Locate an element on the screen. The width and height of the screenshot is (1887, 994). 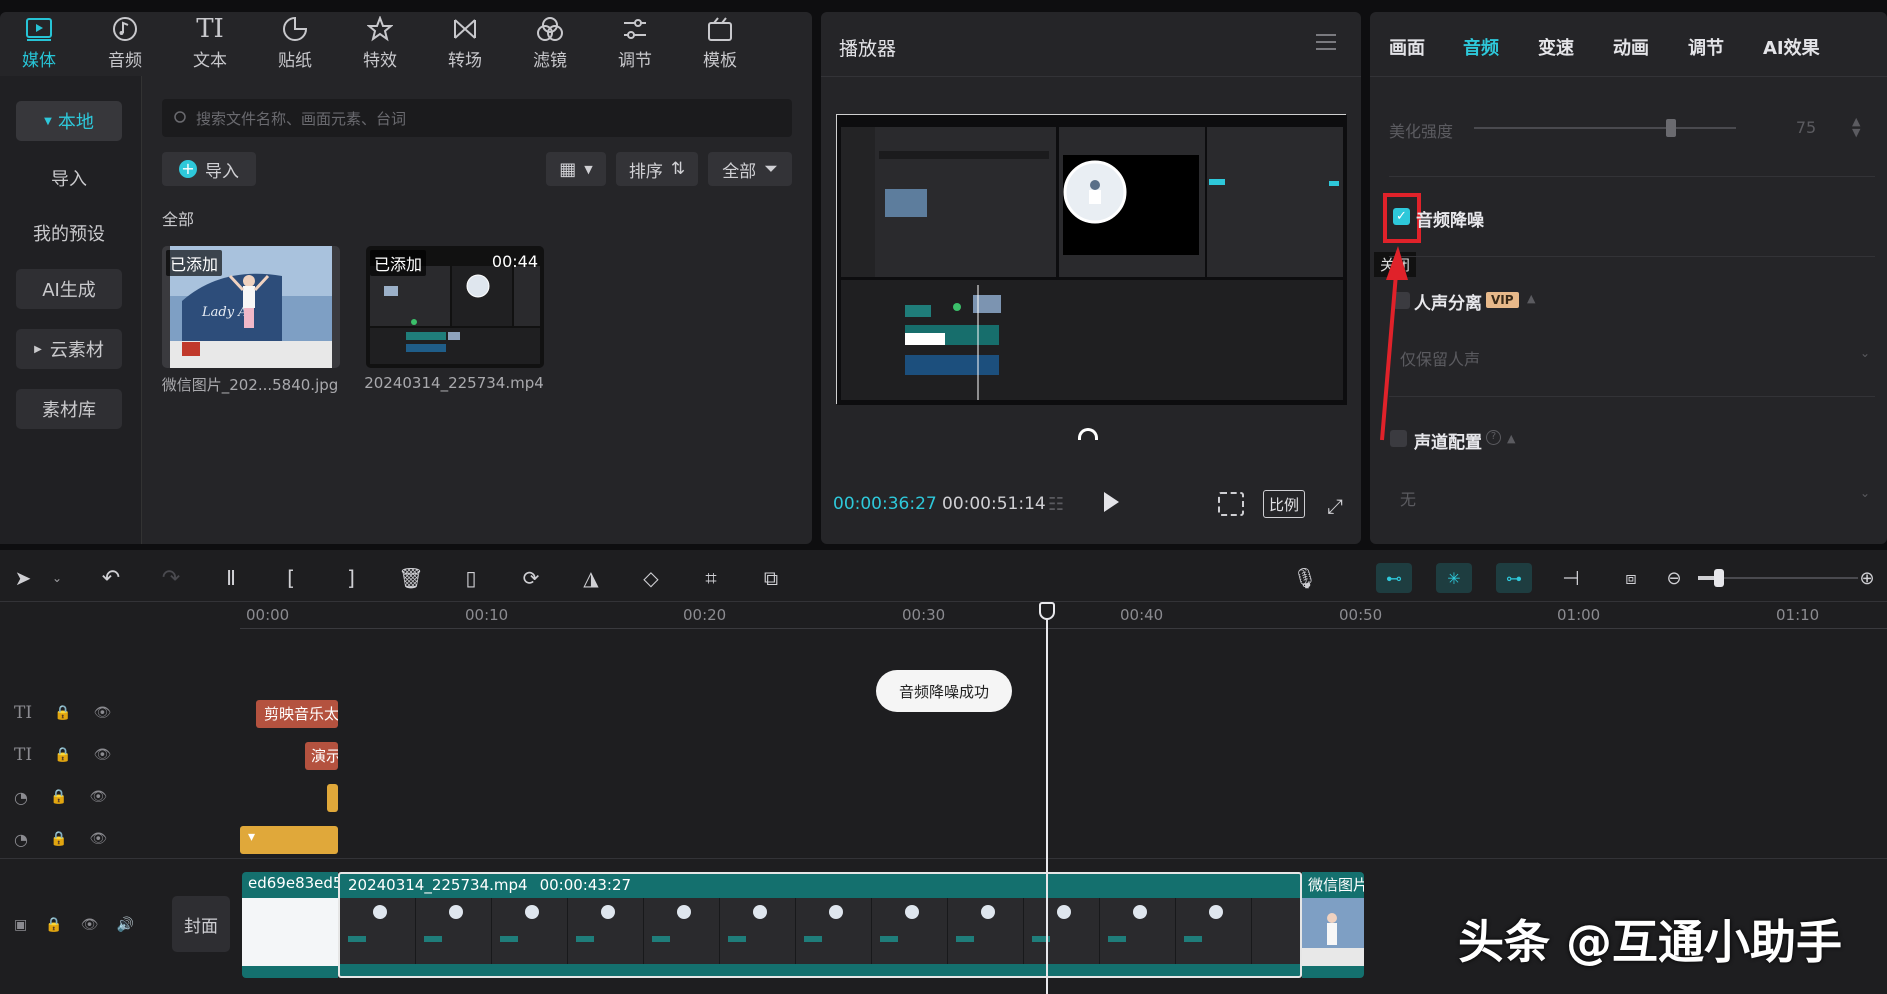
undo-icon: ↶ is located at coordinates (111, 578).